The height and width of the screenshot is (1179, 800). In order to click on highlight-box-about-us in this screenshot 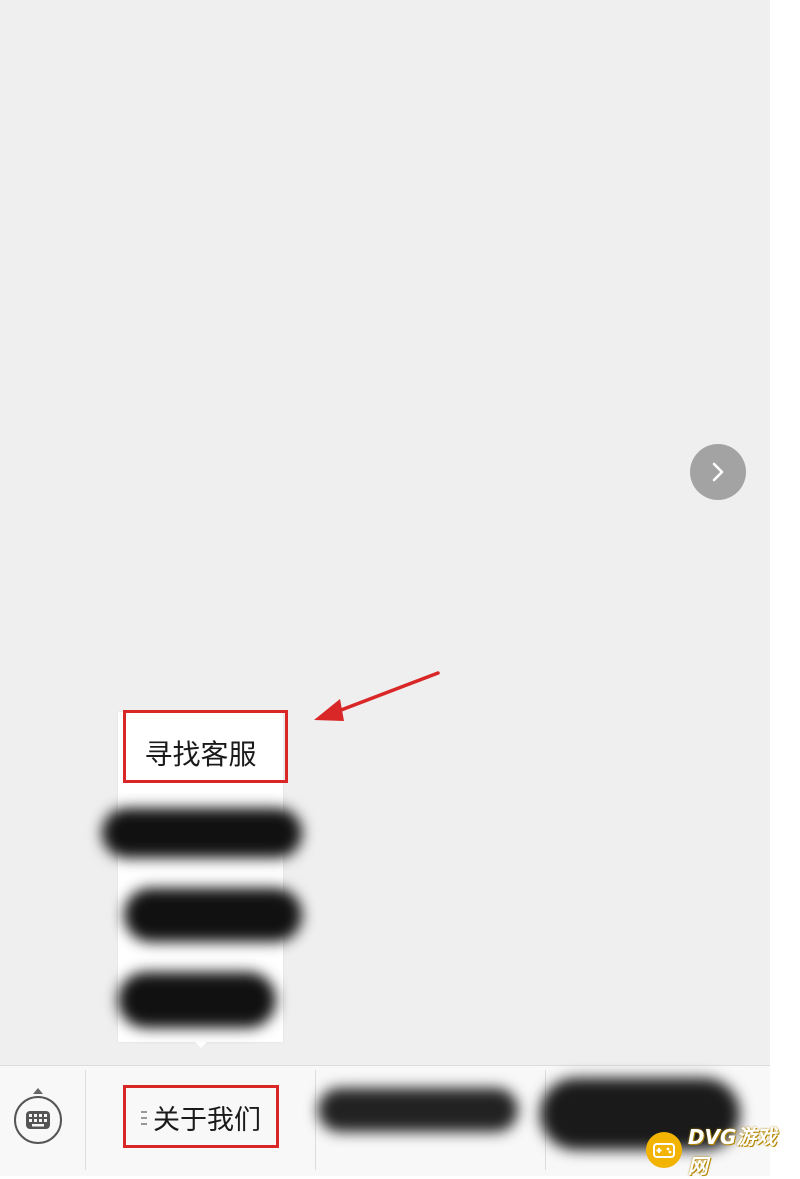, I will do `click(201, 1116)`.